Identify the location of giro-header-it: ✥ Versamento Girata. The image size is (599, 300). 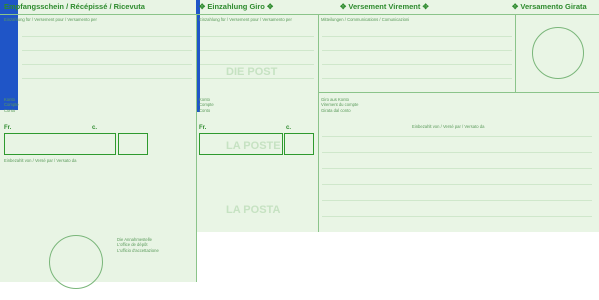
(549, 6).